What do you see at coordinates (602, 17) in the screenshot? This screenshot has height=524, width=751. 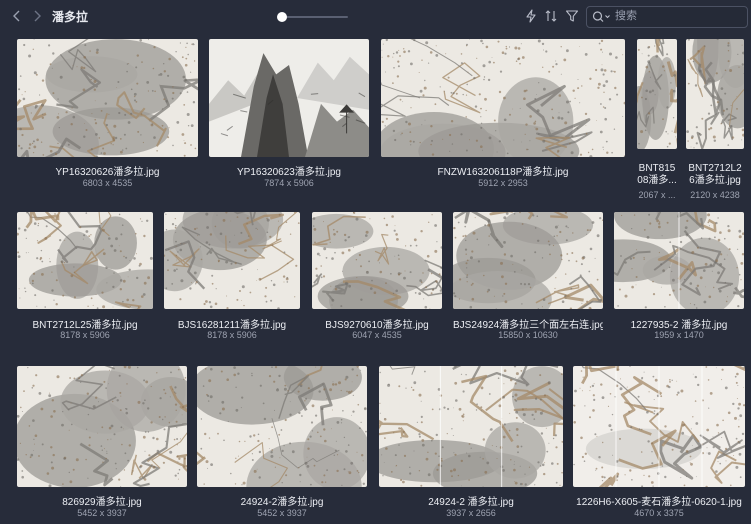 I see `search-icon` at bounding box center [602, 17].